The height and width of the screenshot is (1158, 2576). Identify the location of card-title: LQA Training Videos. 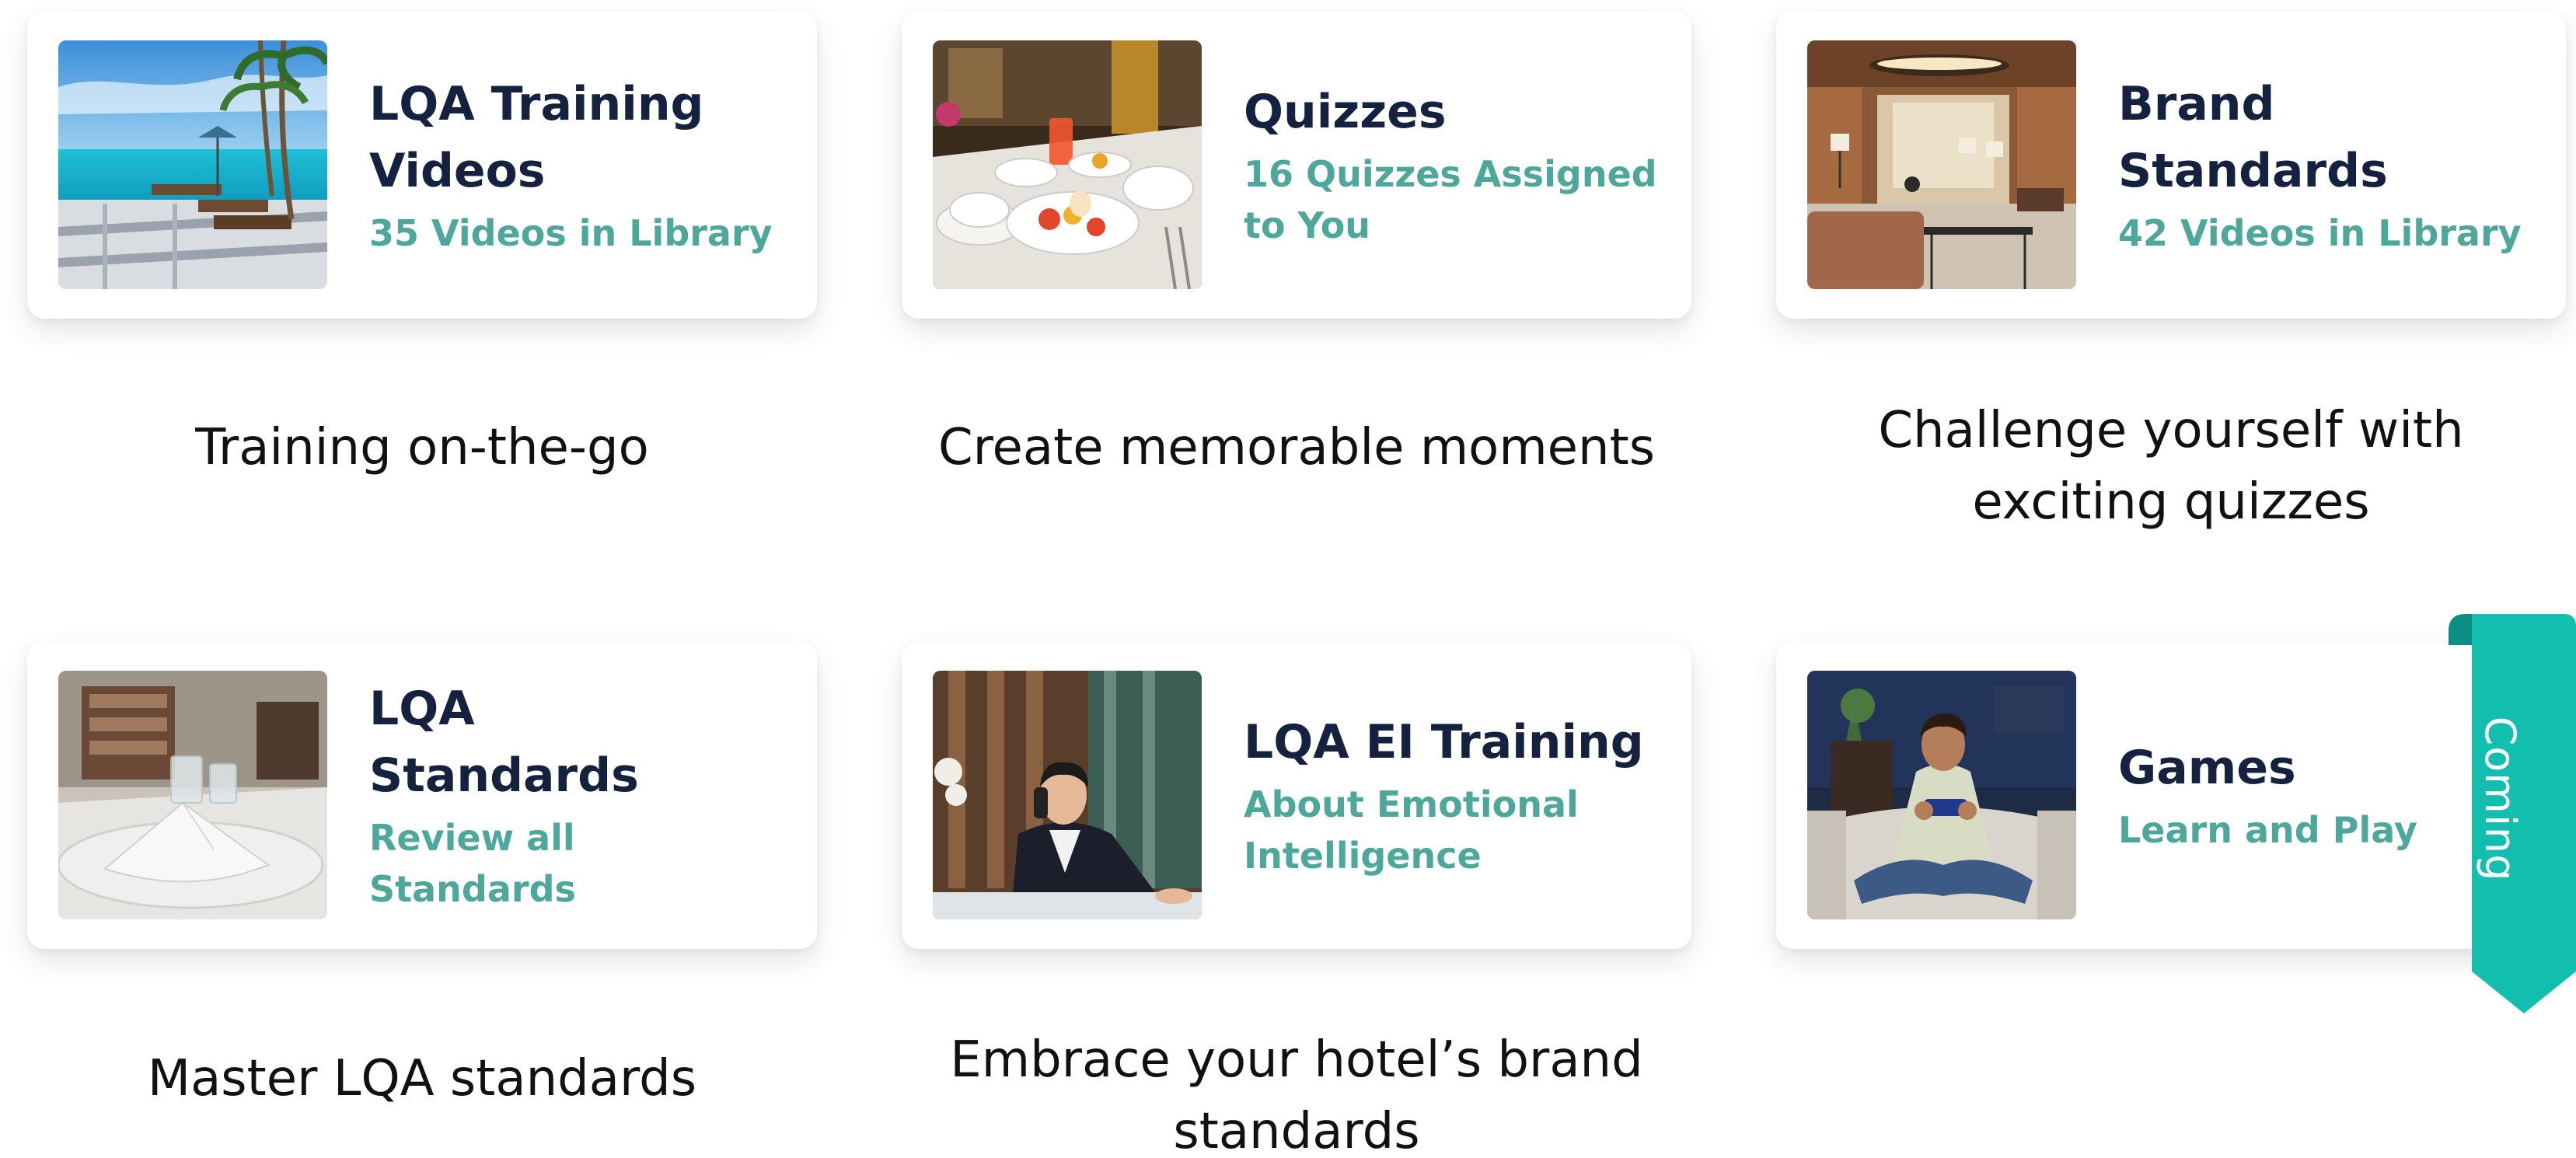
(536, 137).